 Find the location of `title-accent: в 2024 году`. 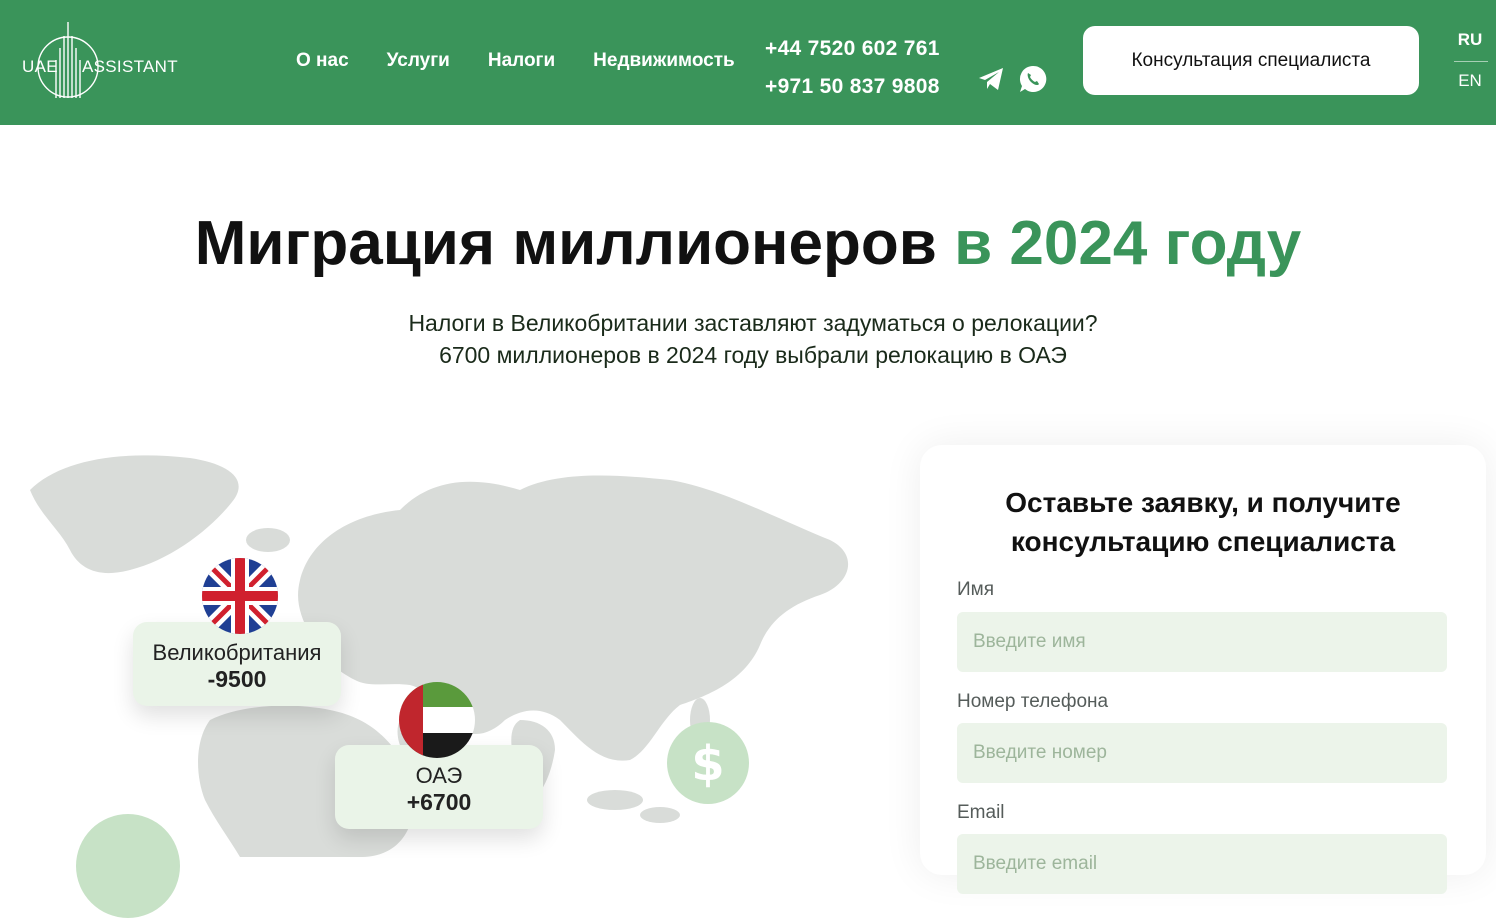

title-accent: в 2024 году is located at coordinates (1128, 243).